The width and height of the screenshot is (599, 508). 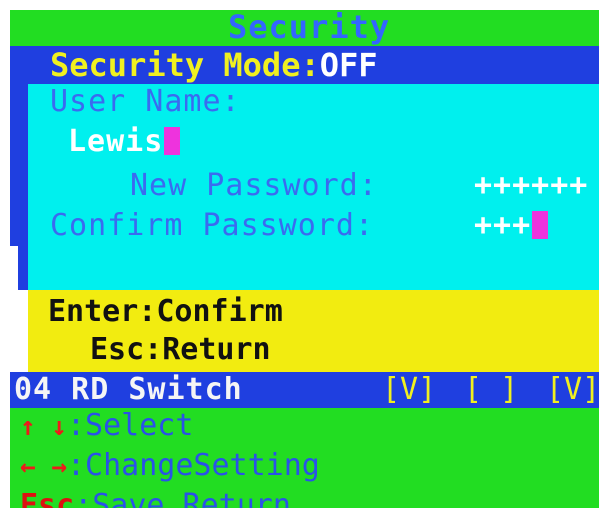 What do you see at coordinates (43, 467) in the screenshot?
I see `left-right-arrows-icon: ← →` at bounding box center [43, 467].